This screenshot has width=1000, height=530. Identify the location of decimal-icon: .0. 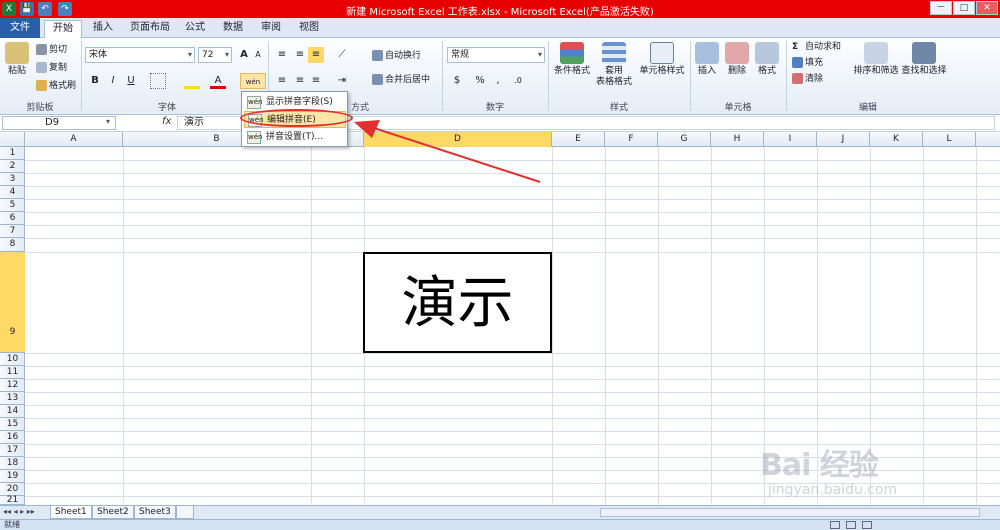
(518, 81).